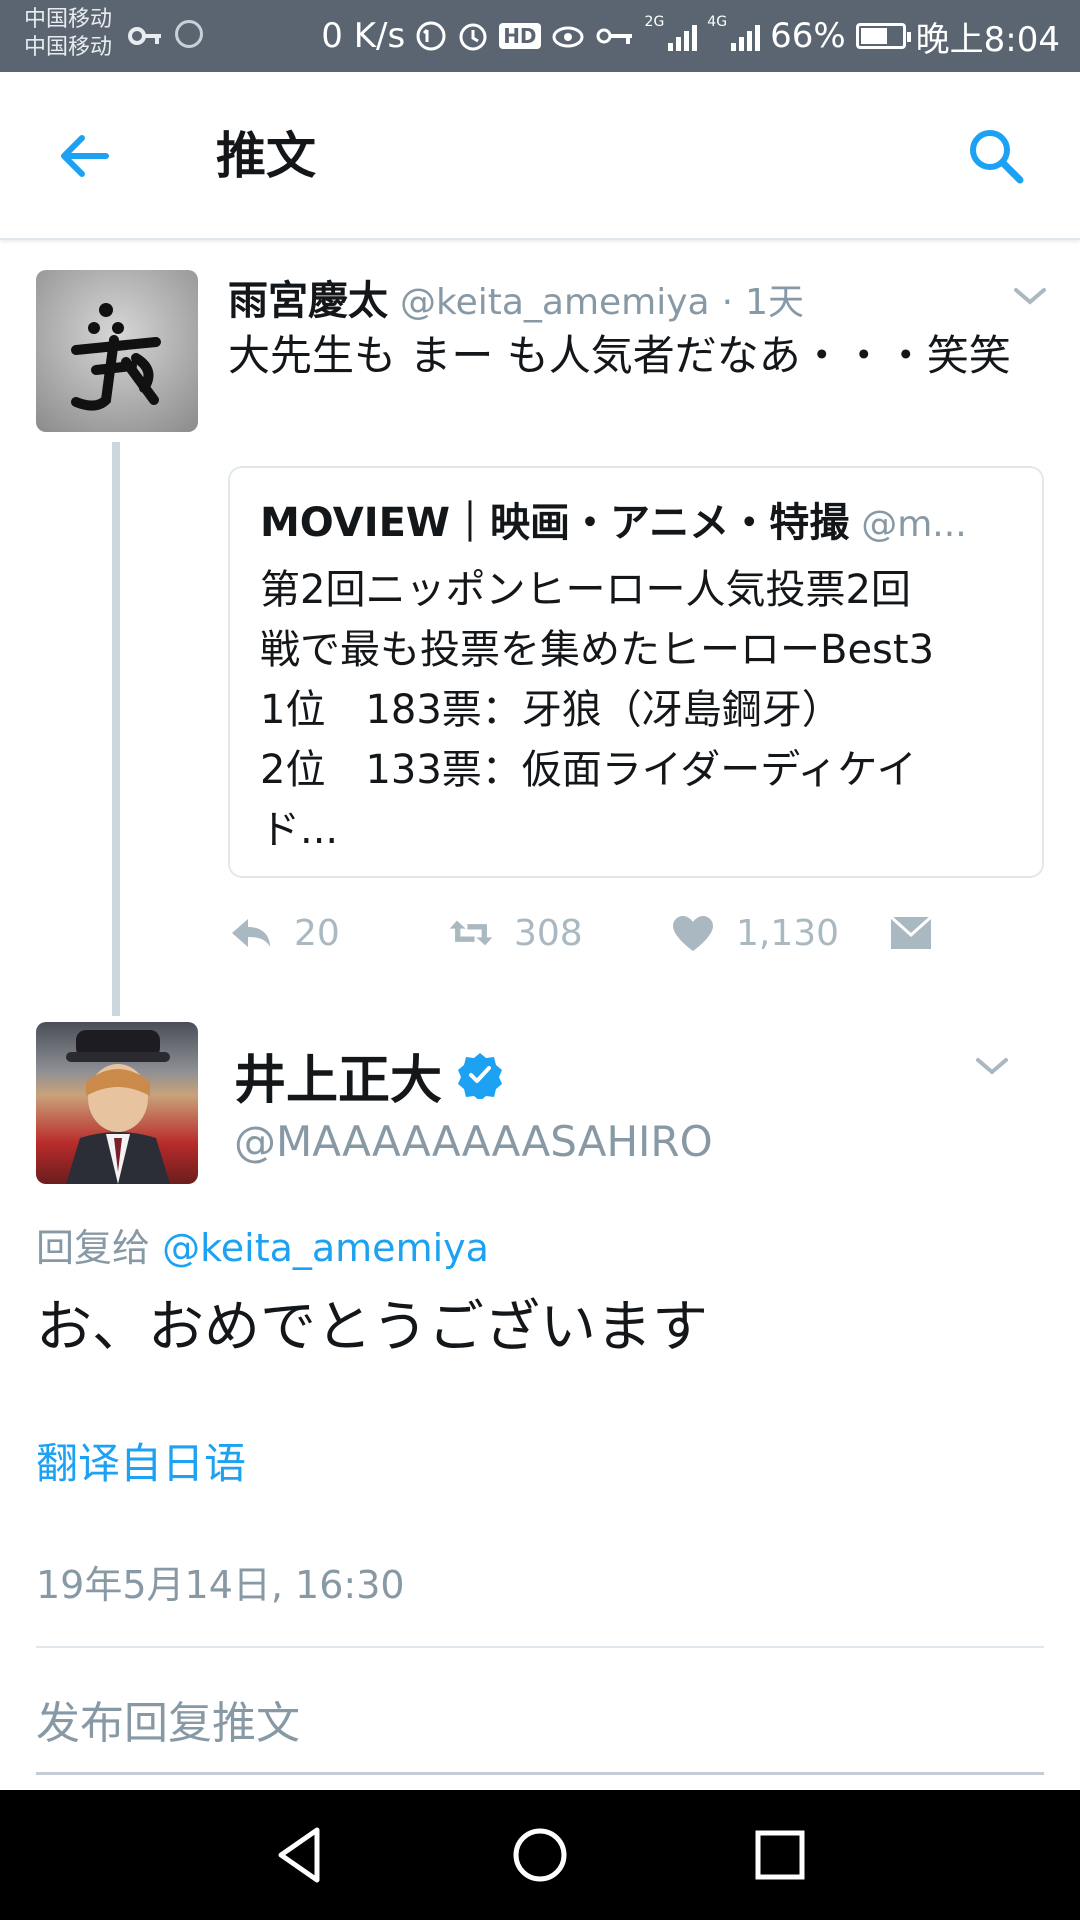  I want to click on reply-to-line: 回复给 @keita_amemiya, so click(262, 1248).